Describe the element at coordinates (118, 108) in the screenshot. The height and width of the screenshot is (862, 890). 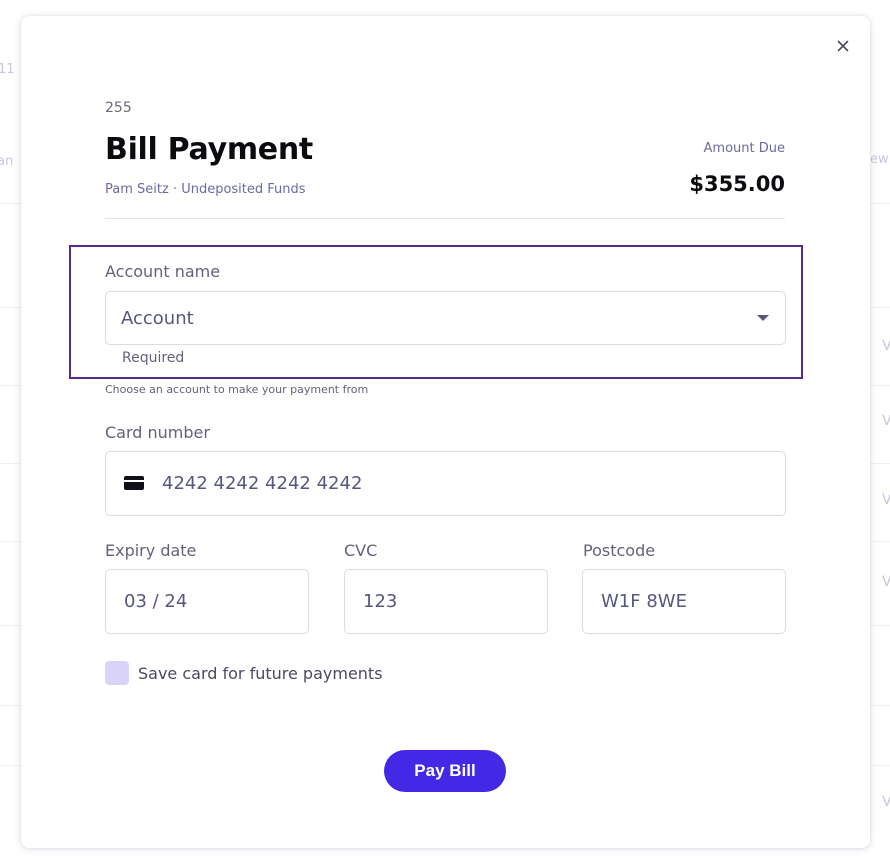
I see `bill-number: 255` at that location.